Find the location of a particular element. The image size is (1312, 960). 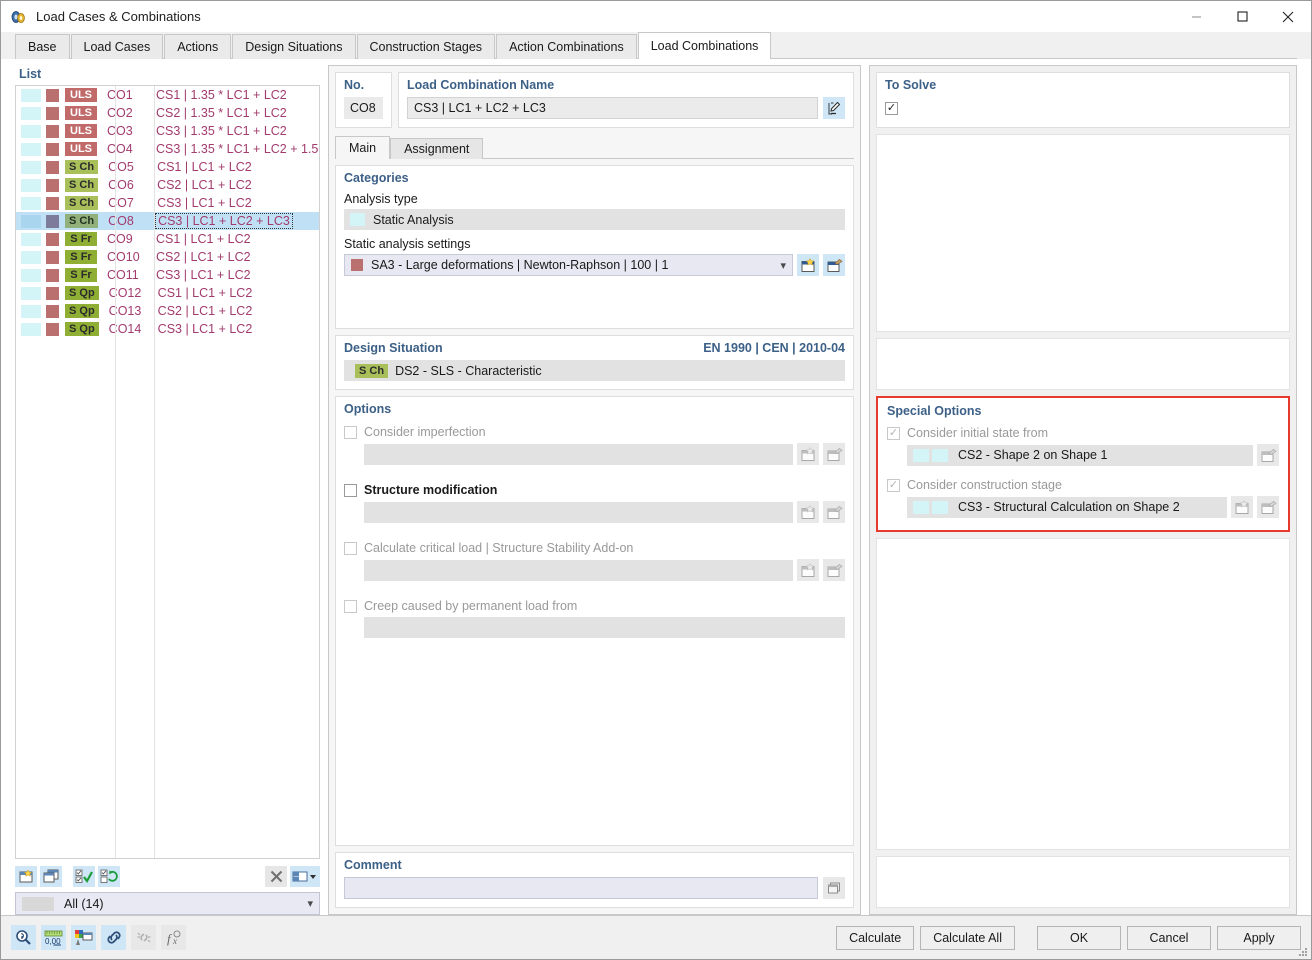

edit-name-icon is located at coordinates (834, 108).